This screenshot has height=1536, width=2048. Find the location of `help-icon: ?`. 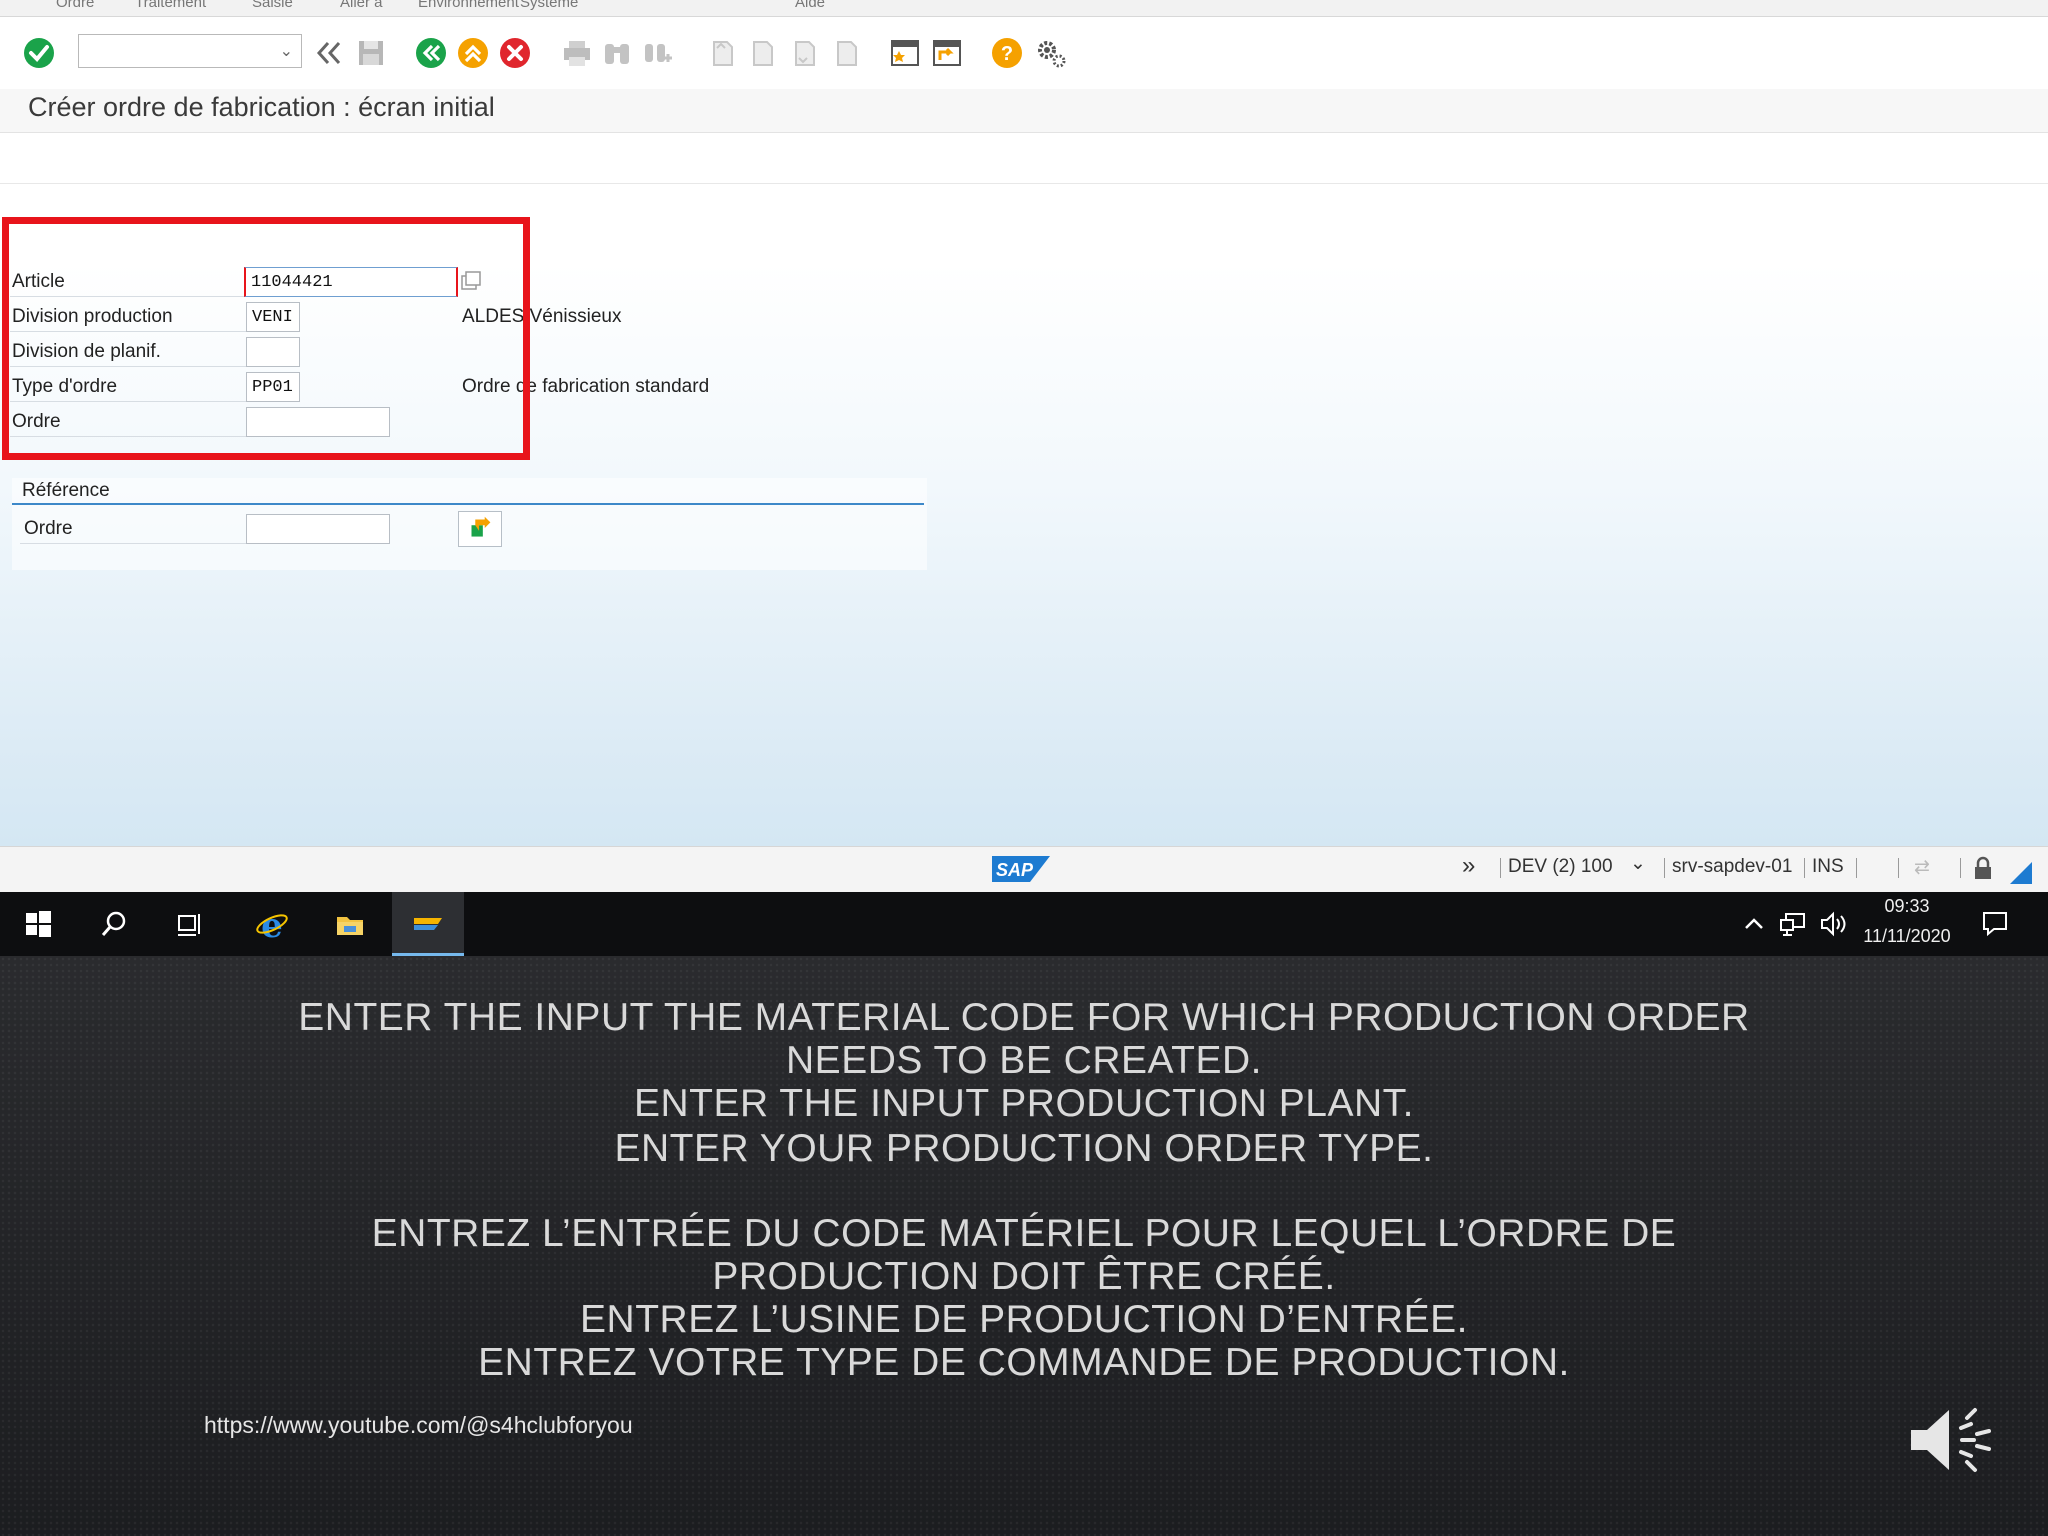

help-icon: ? is located at coordinates (1007, 53).